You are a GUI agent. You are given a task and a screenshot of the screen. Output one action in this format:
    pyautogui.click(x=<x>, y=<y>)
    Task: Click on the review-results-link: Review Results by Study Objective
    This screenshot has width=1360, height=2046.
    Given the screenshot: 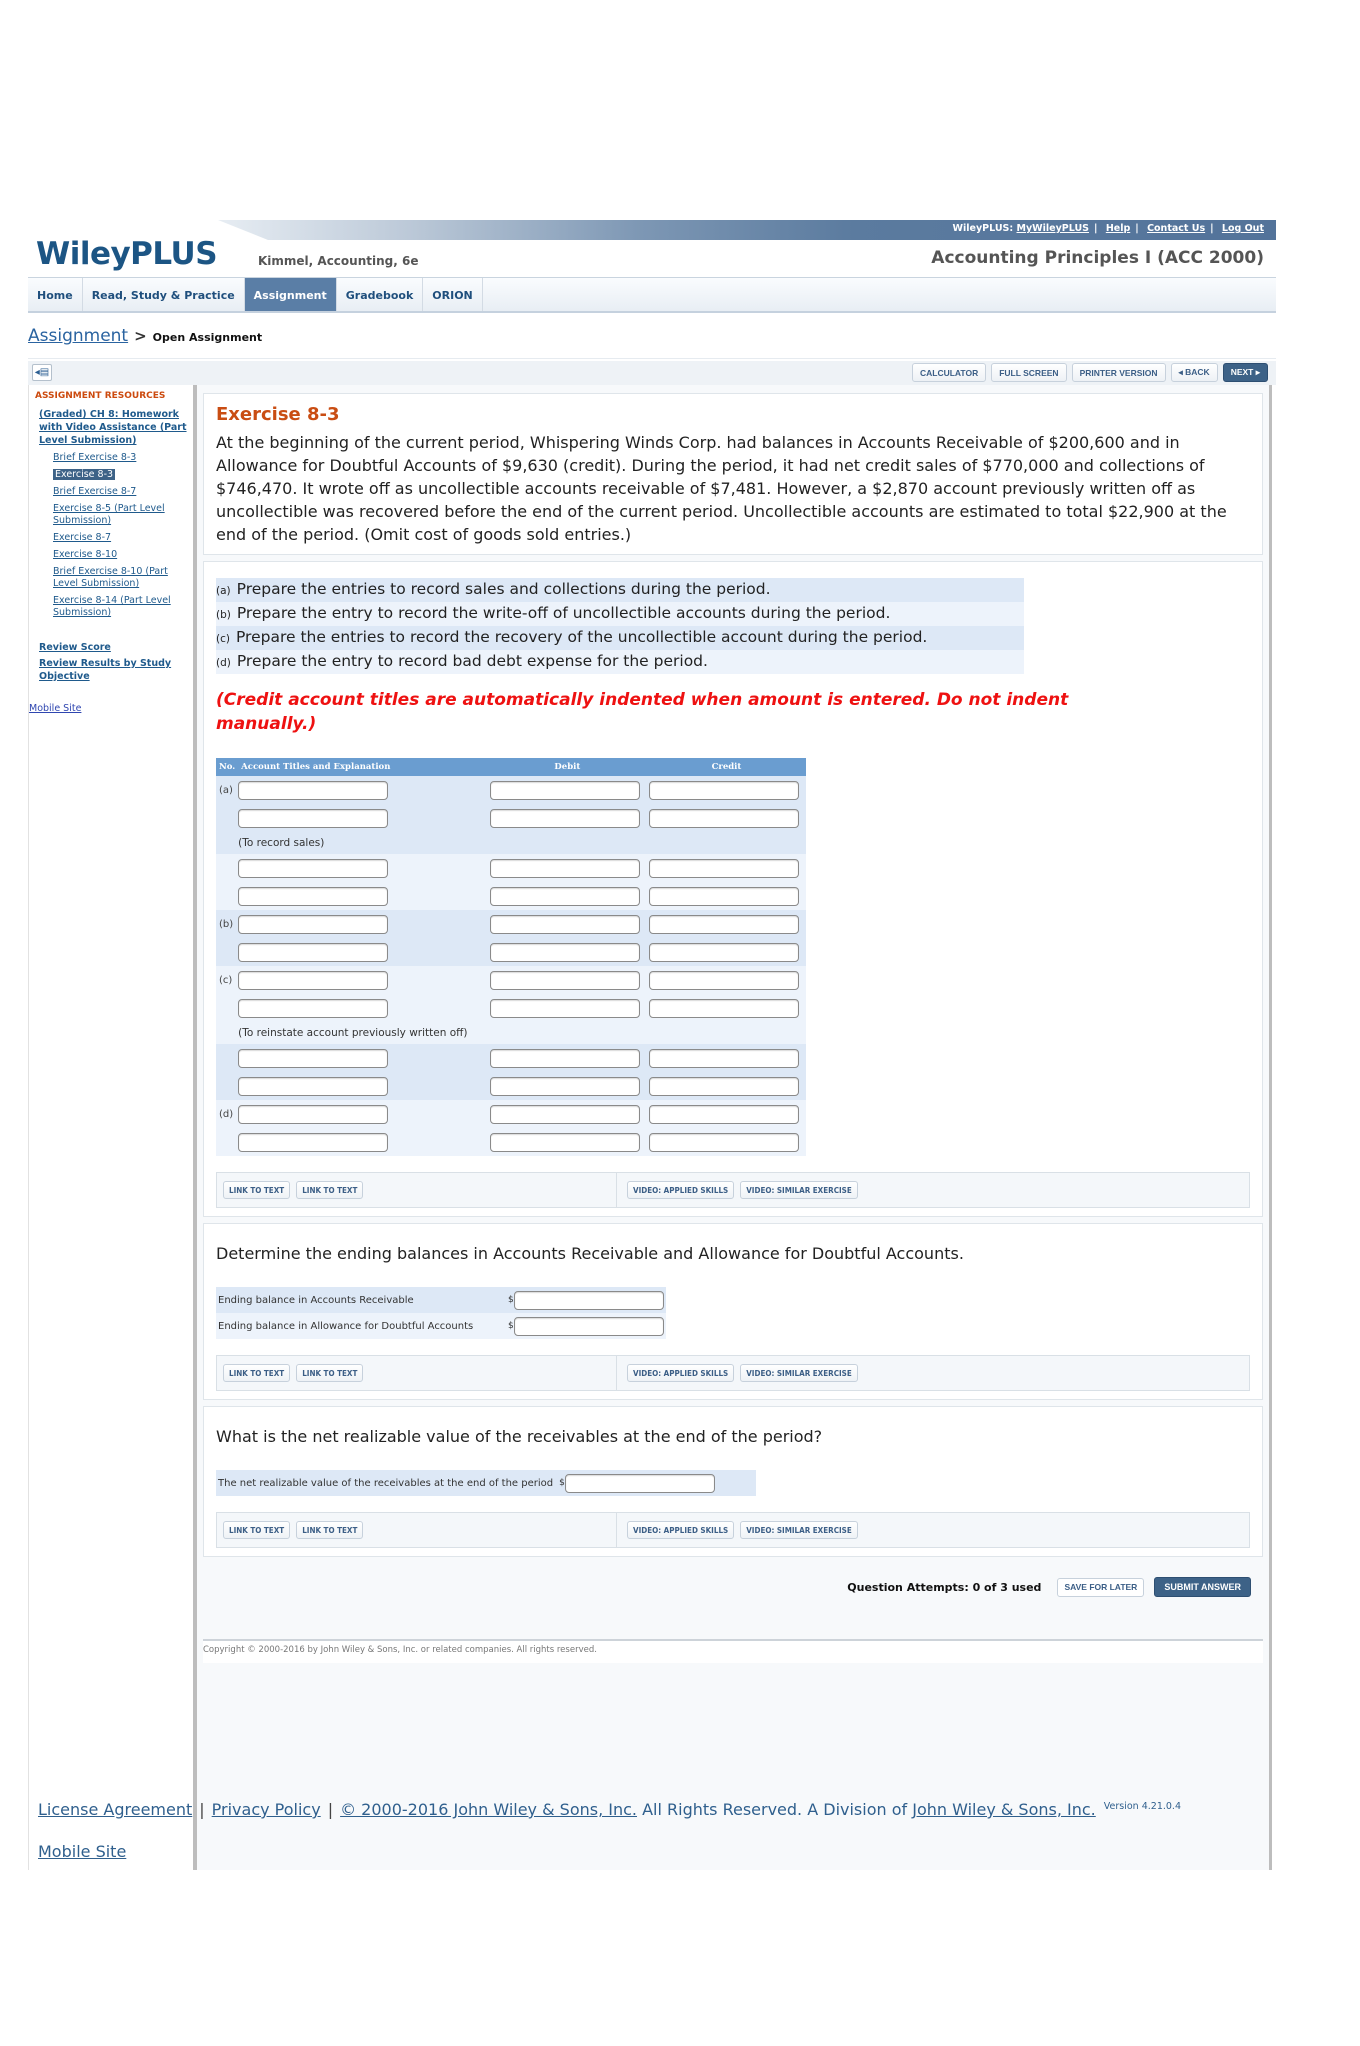 What is the action you would take?
    pyautogui.click(x=105, y=670)
    